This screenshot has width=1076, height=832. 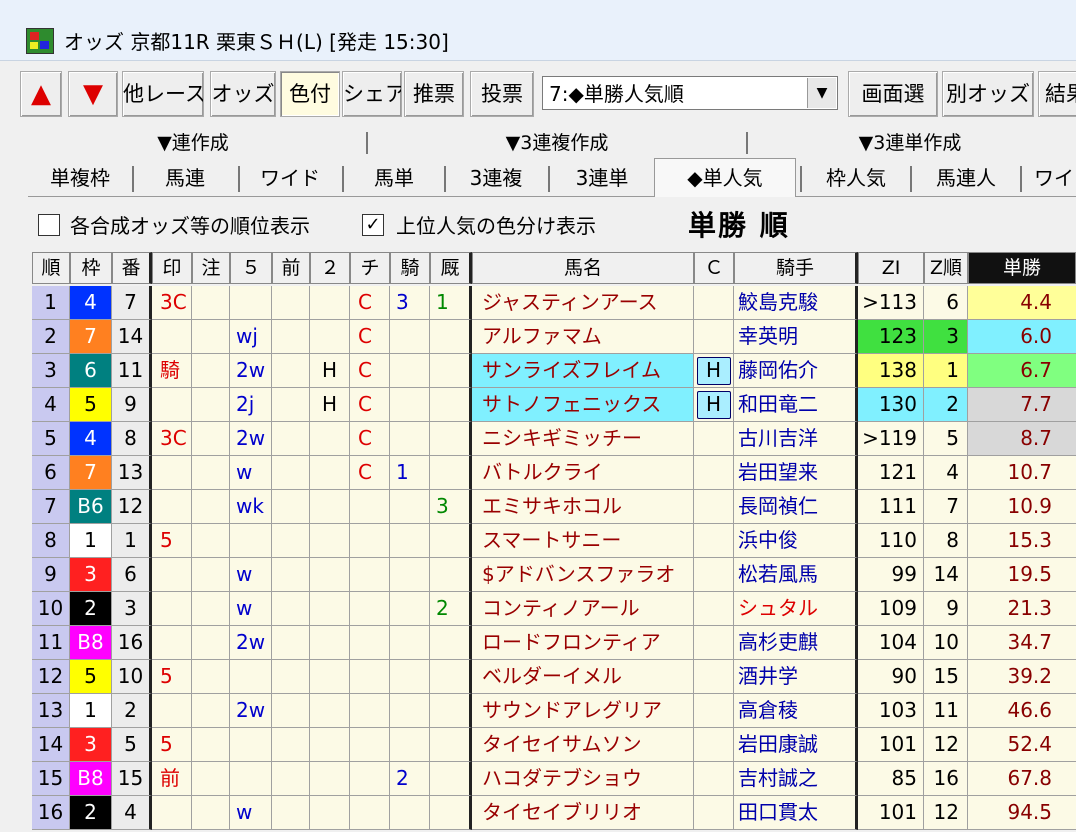 What do you see at coordinates (893, 94) in the screenshot?
I see `screen-select-button: 画面選` at bounding box center [893, 94].